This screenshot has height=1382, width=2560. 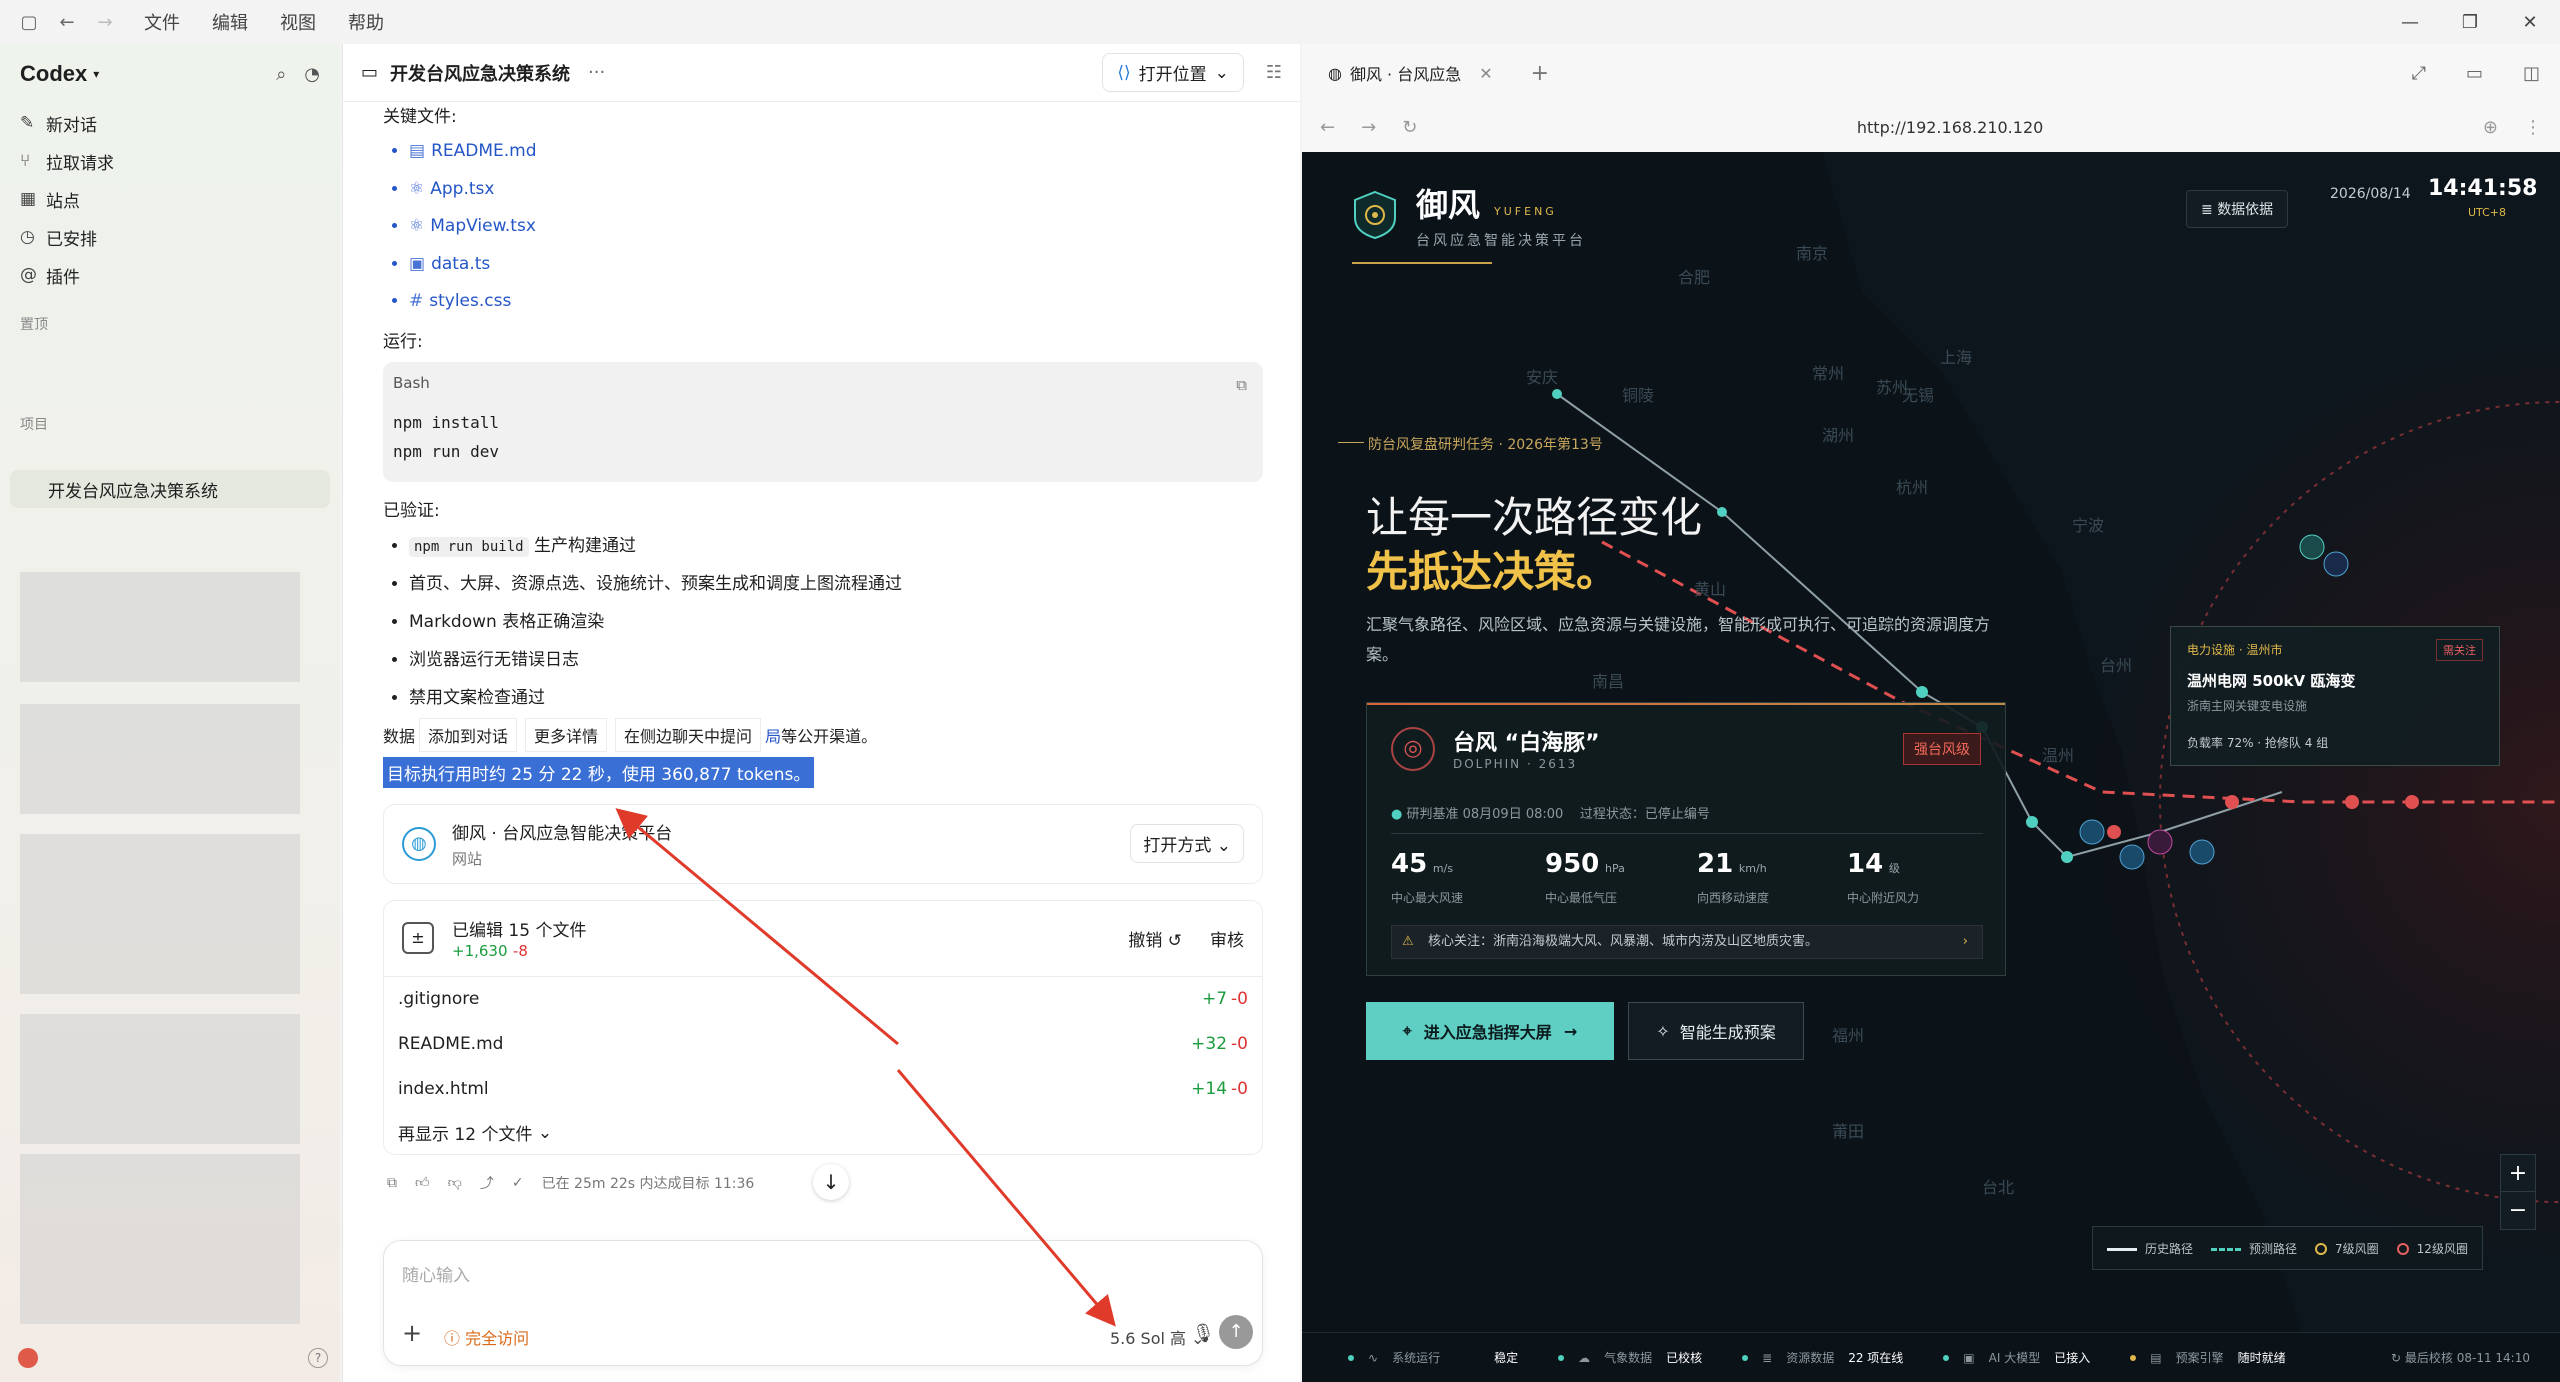 What do you see at coordinates (2058, 755) in the screenshot?
I see `map-label: 温州` at bounding box center [2058, 755].